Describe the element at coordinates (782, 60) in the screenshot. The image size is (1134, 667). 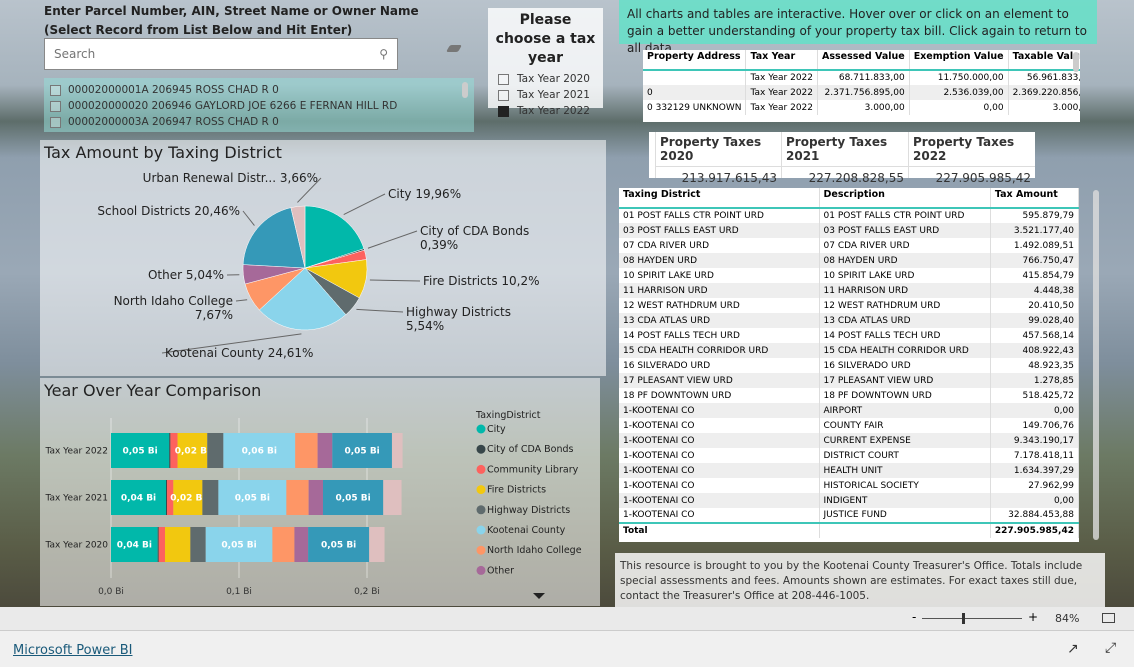
I see `column-header: Tax Year` at that location.